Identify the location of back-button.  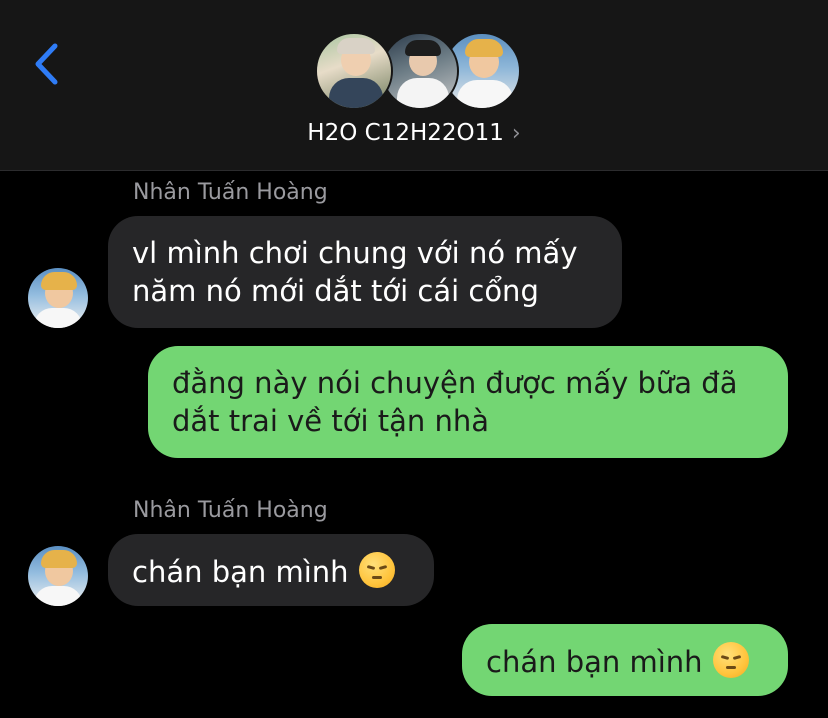
(48, 64).